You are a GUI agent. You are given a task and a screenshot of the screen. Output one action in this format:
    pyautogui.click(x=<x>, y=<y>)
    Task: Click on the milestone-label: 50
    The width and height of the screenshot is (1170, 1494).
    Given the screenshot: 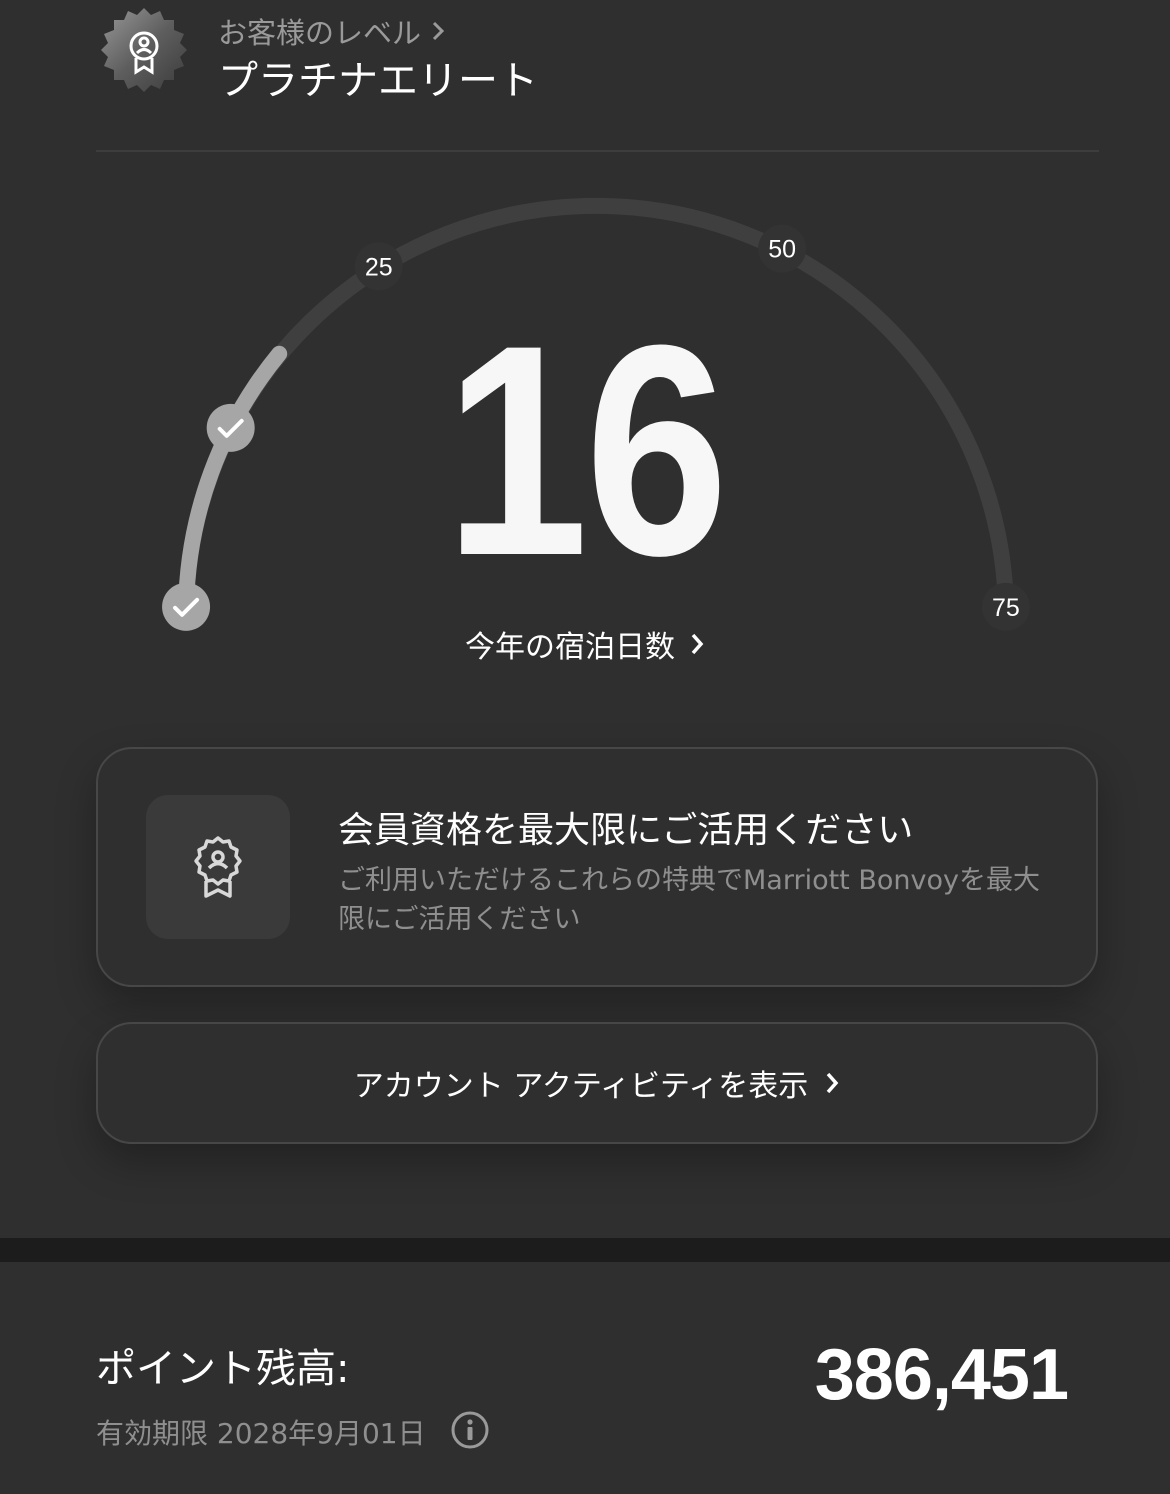 What is the action you would take?
    pyautogui.click(x=782, y=250)
    